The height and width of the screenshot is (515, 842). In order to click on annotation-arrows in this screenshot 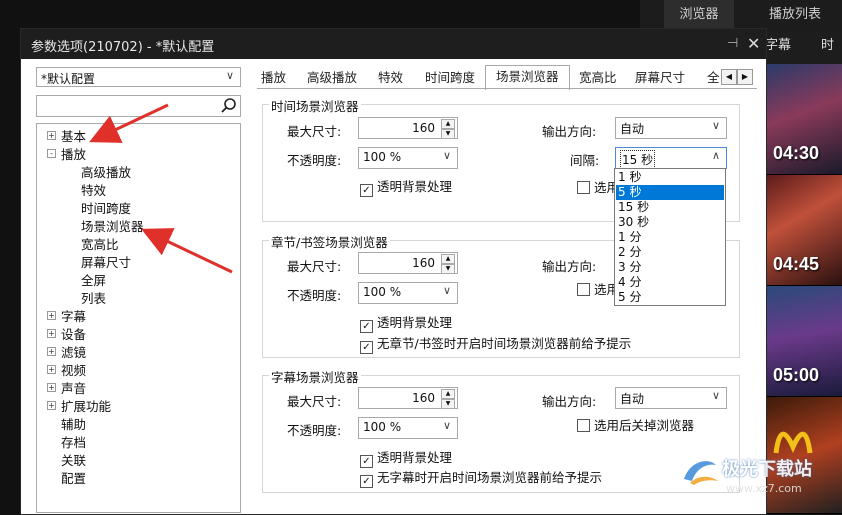, I will do `click(161, 188)`.